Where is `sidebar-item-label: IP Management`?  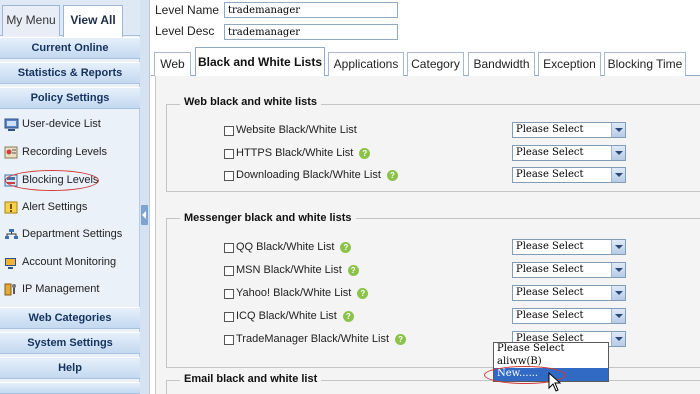 sidebar-item-label: IP Management is located at coordinates (61, 289).